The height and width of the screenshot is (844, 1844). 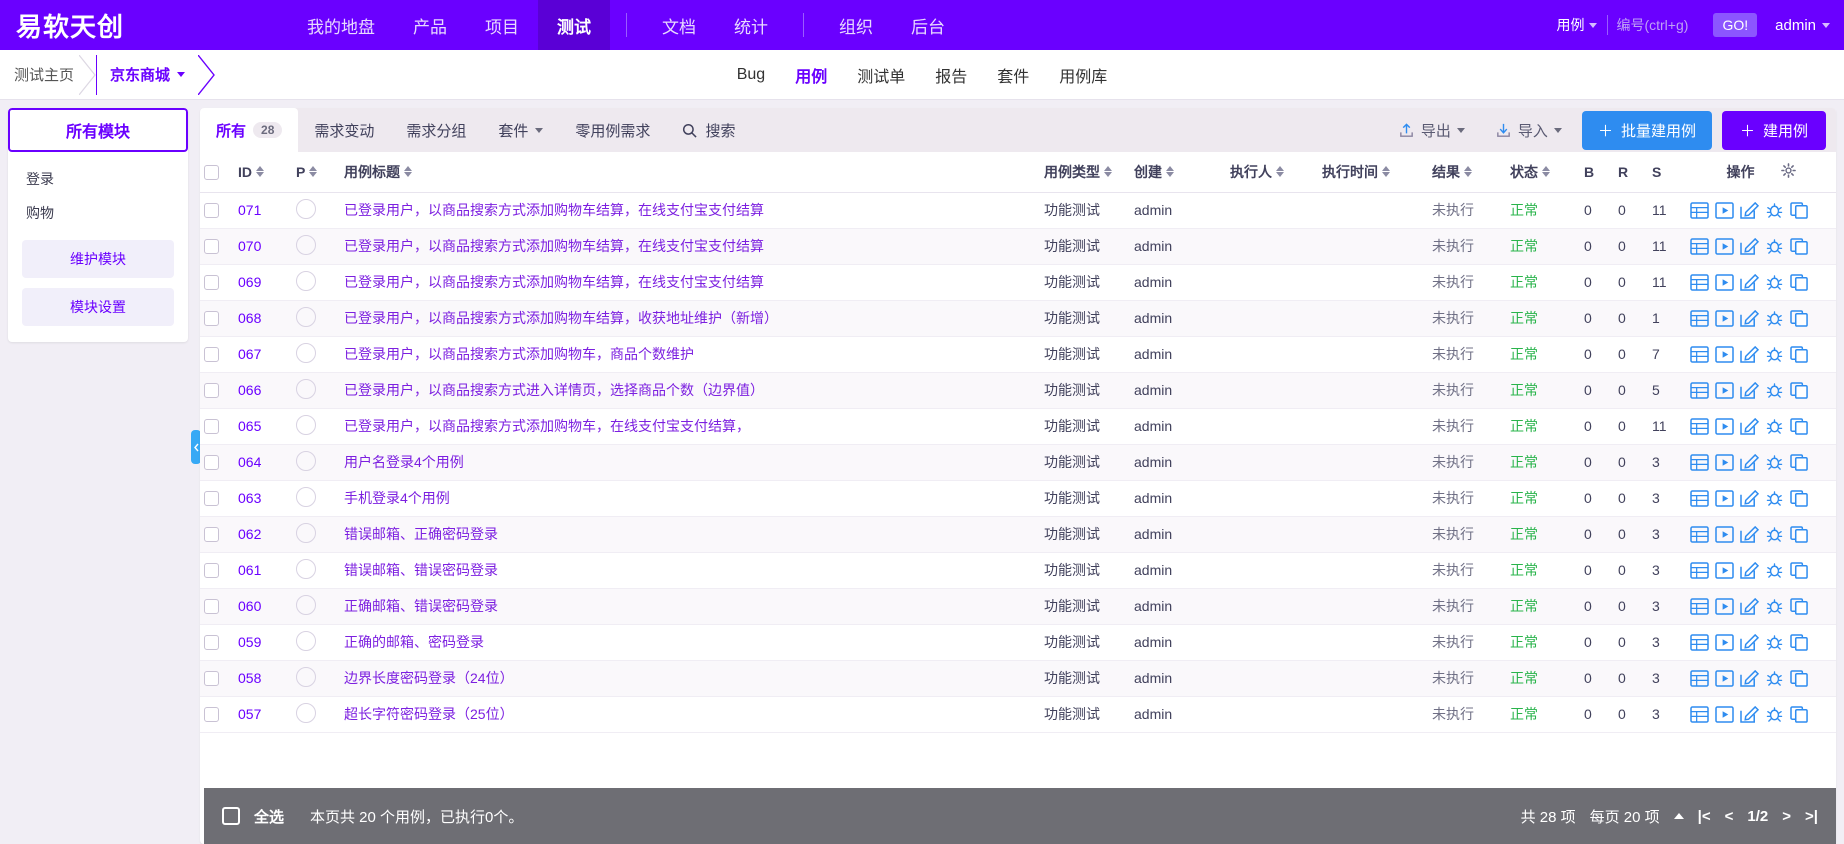 What do you see at coordinates (263, 534) in the screenshot?
I see `cell-id: 062` at bounding box center [263, 534].